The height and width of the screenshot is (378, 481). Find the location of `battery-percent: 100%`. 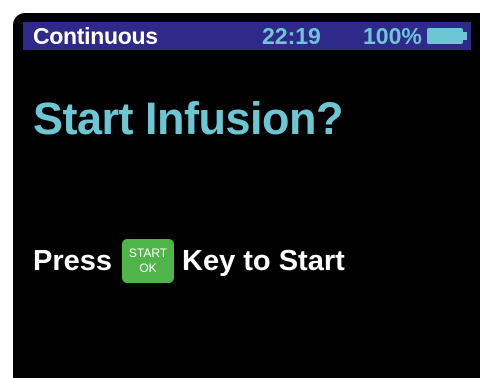

battery-percent: 100% is located at coordinates (392, 36).